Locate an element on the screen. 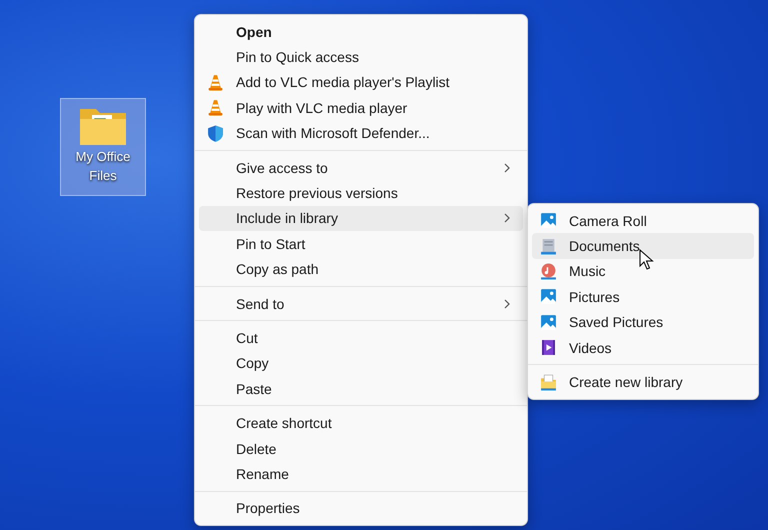 The image size is (768, 530). menu-item: Open is located at coordinates (361, 31).